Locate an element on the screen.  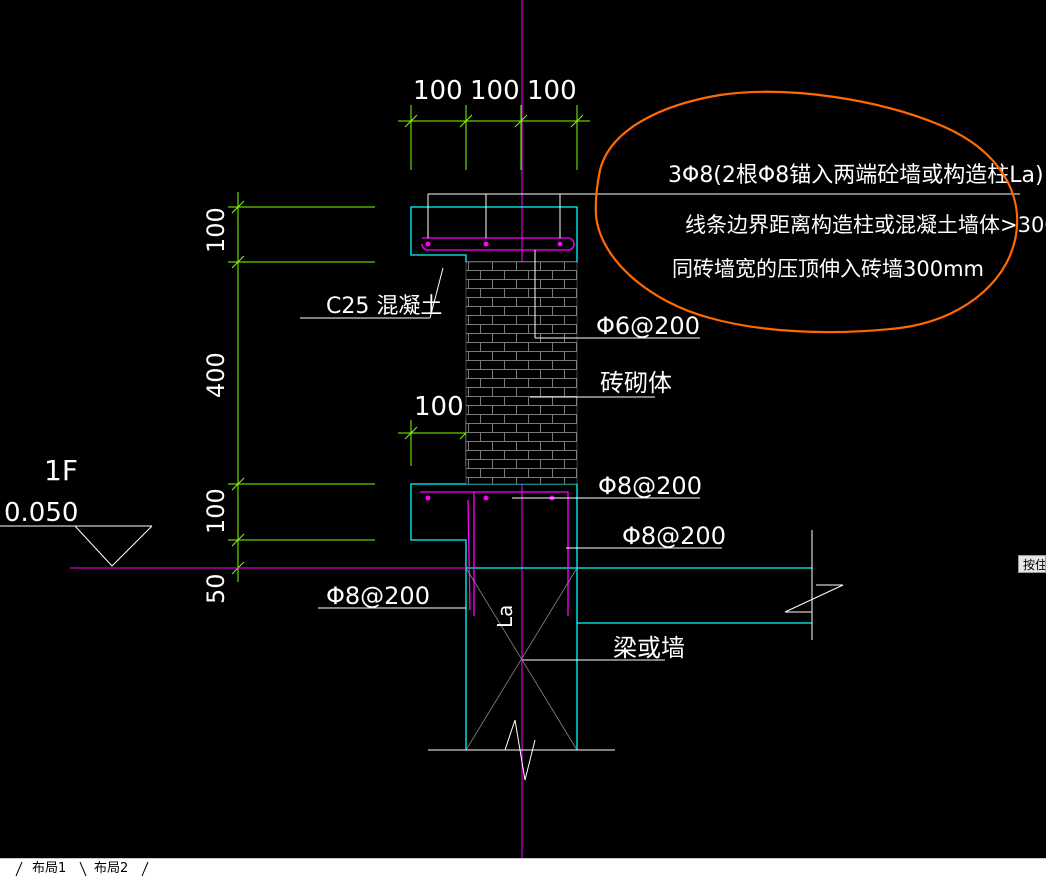
label-rebar-top: 3Φ8(2根Φ8锚入两端砼墙或构造柱La) is located at coordinates (856, 175).